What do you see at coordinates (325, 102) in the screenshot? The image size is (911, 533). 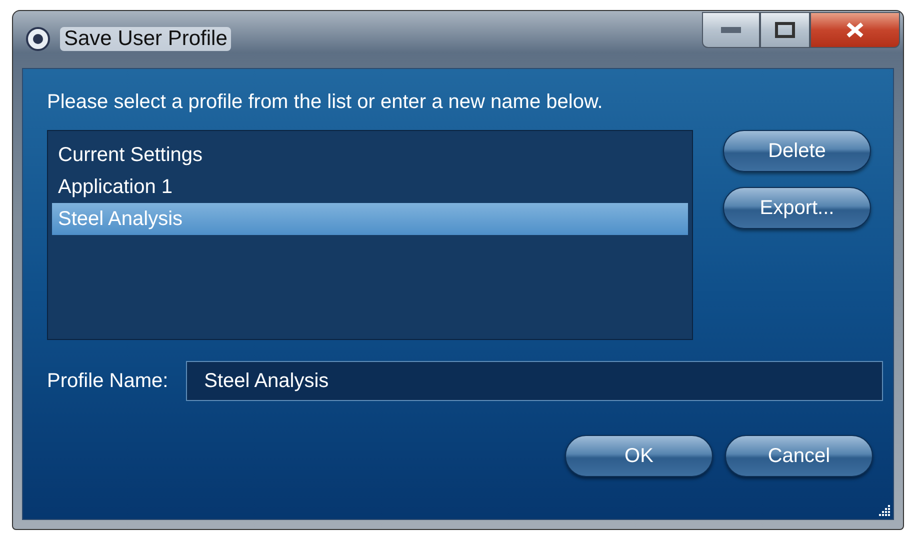 I see `instruction-text: Please select a profile from the list or enter a new name below.` at bounding box center [325, 102].